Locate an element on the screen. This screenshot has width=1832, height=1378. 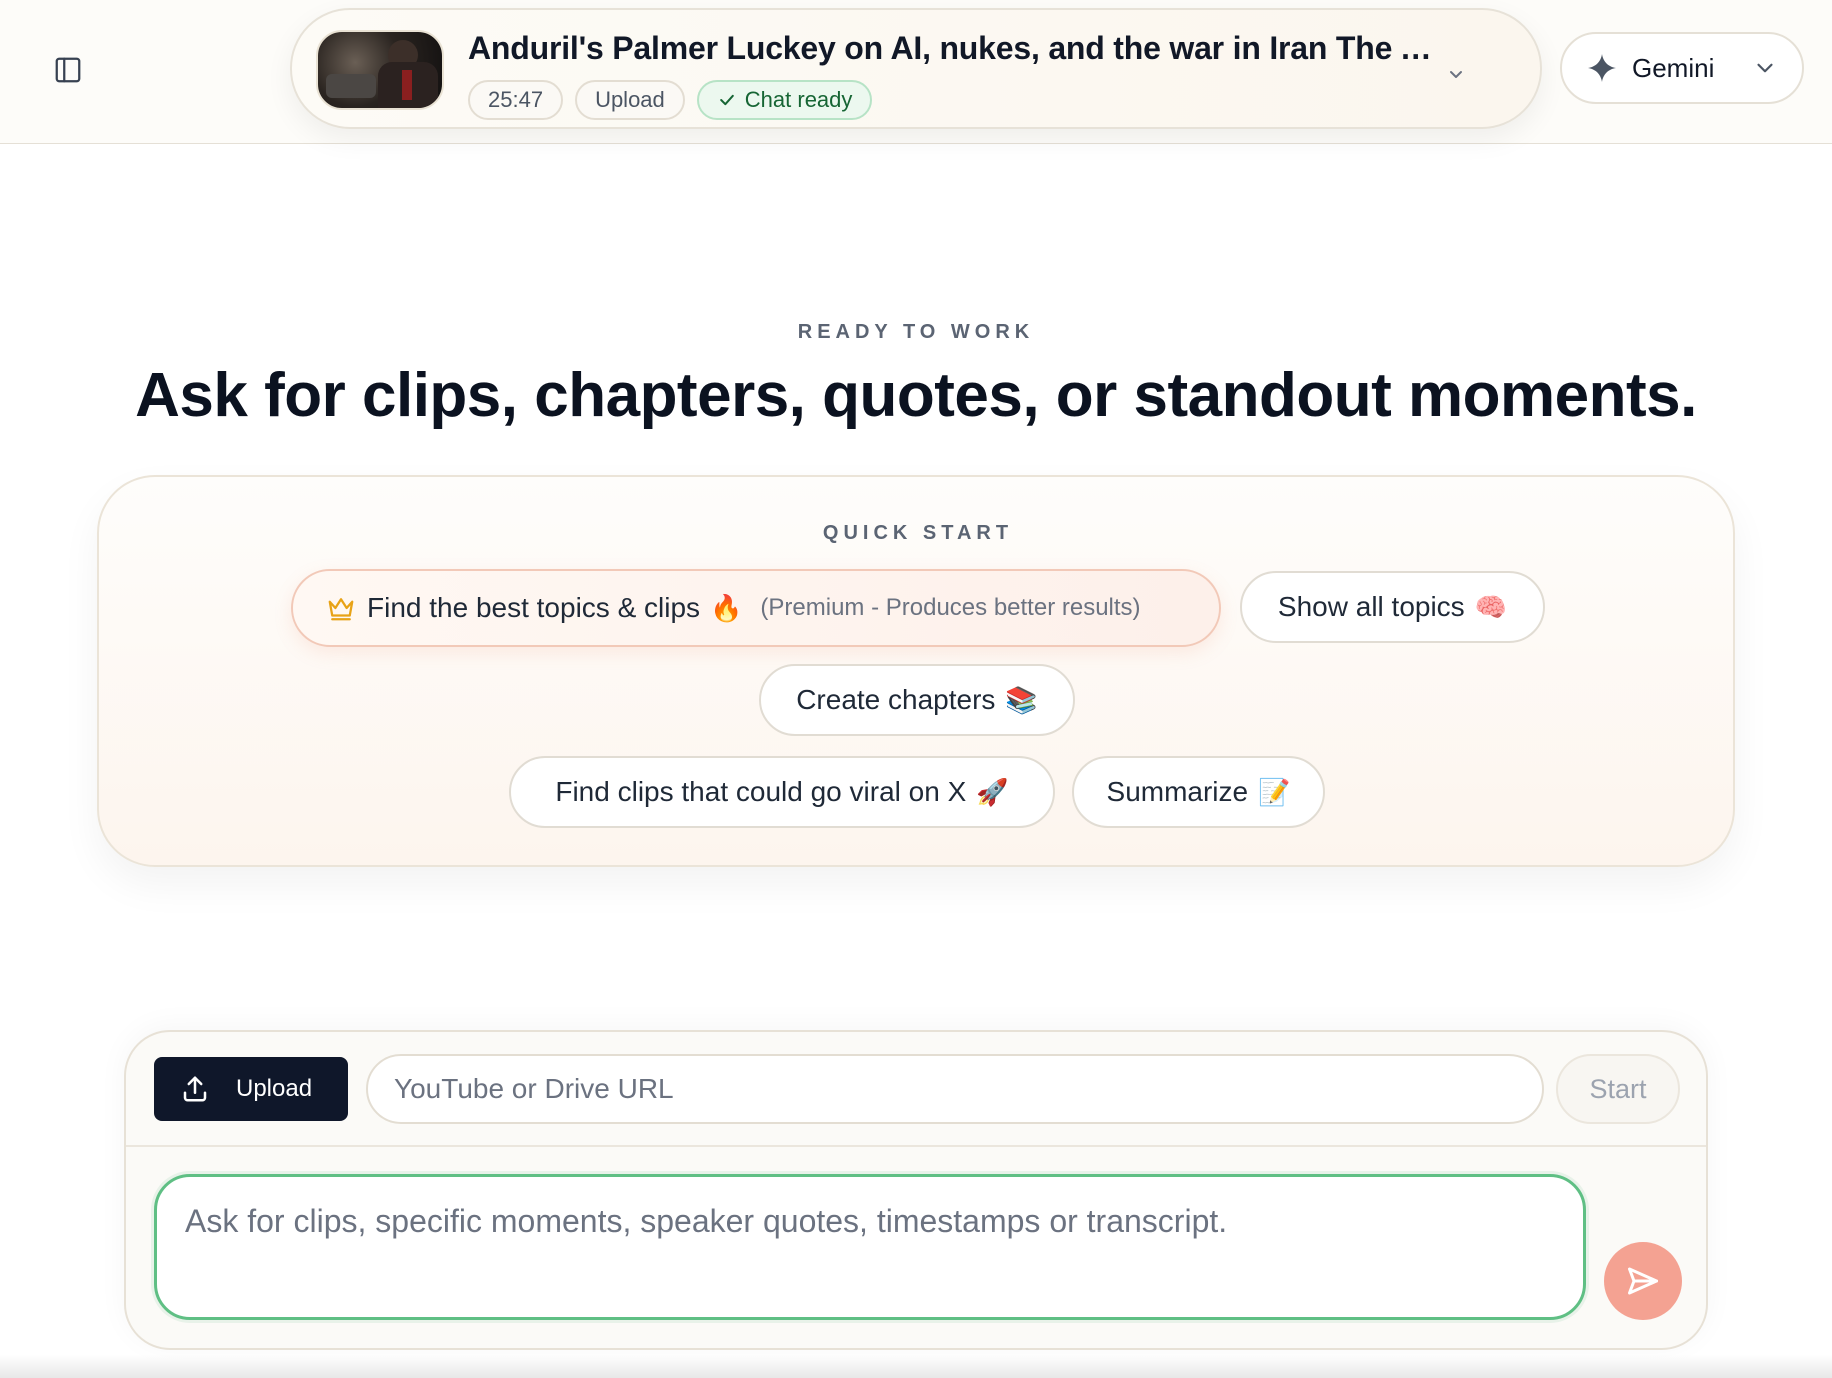
url-input is located at coordinates (955, 1089).